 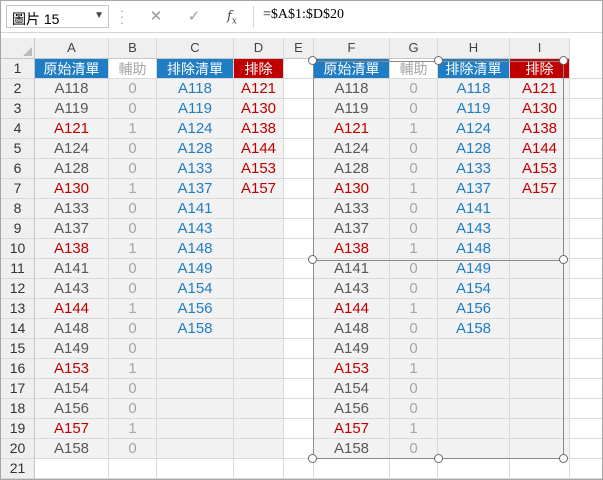 What do you see at coordinates (232, 16) in the screenshot?
I see `insert-function-icon: fx` at bounding box center [232, 16].